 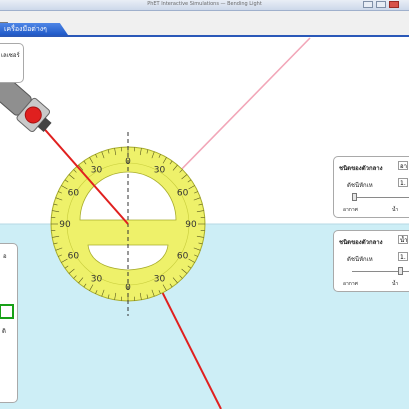 What do you see at coordinates (403, 239) in the screenshot?
I see `medium-select: น้ำ` at bounding box center [403, 239].